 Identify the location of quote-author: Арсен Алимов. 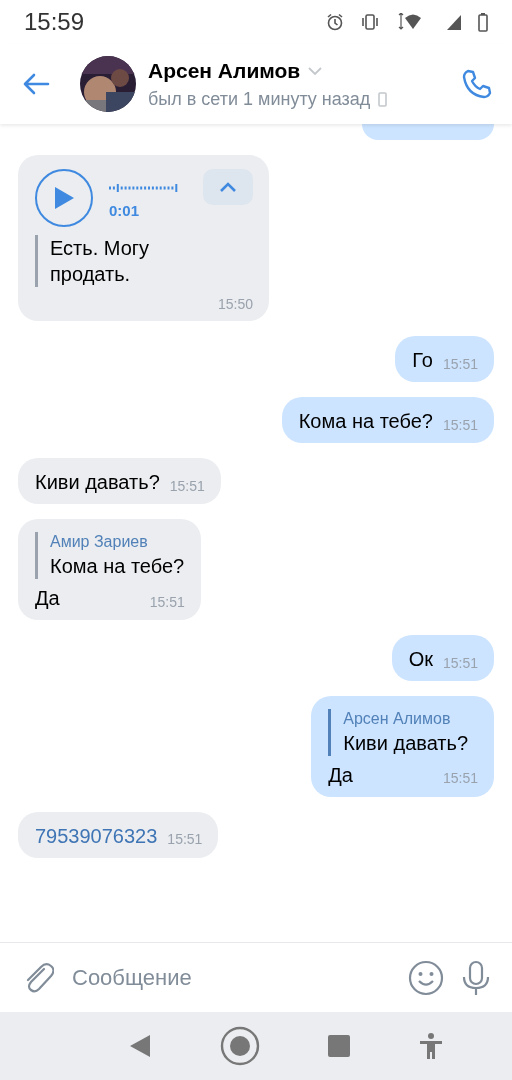
(397, 718).